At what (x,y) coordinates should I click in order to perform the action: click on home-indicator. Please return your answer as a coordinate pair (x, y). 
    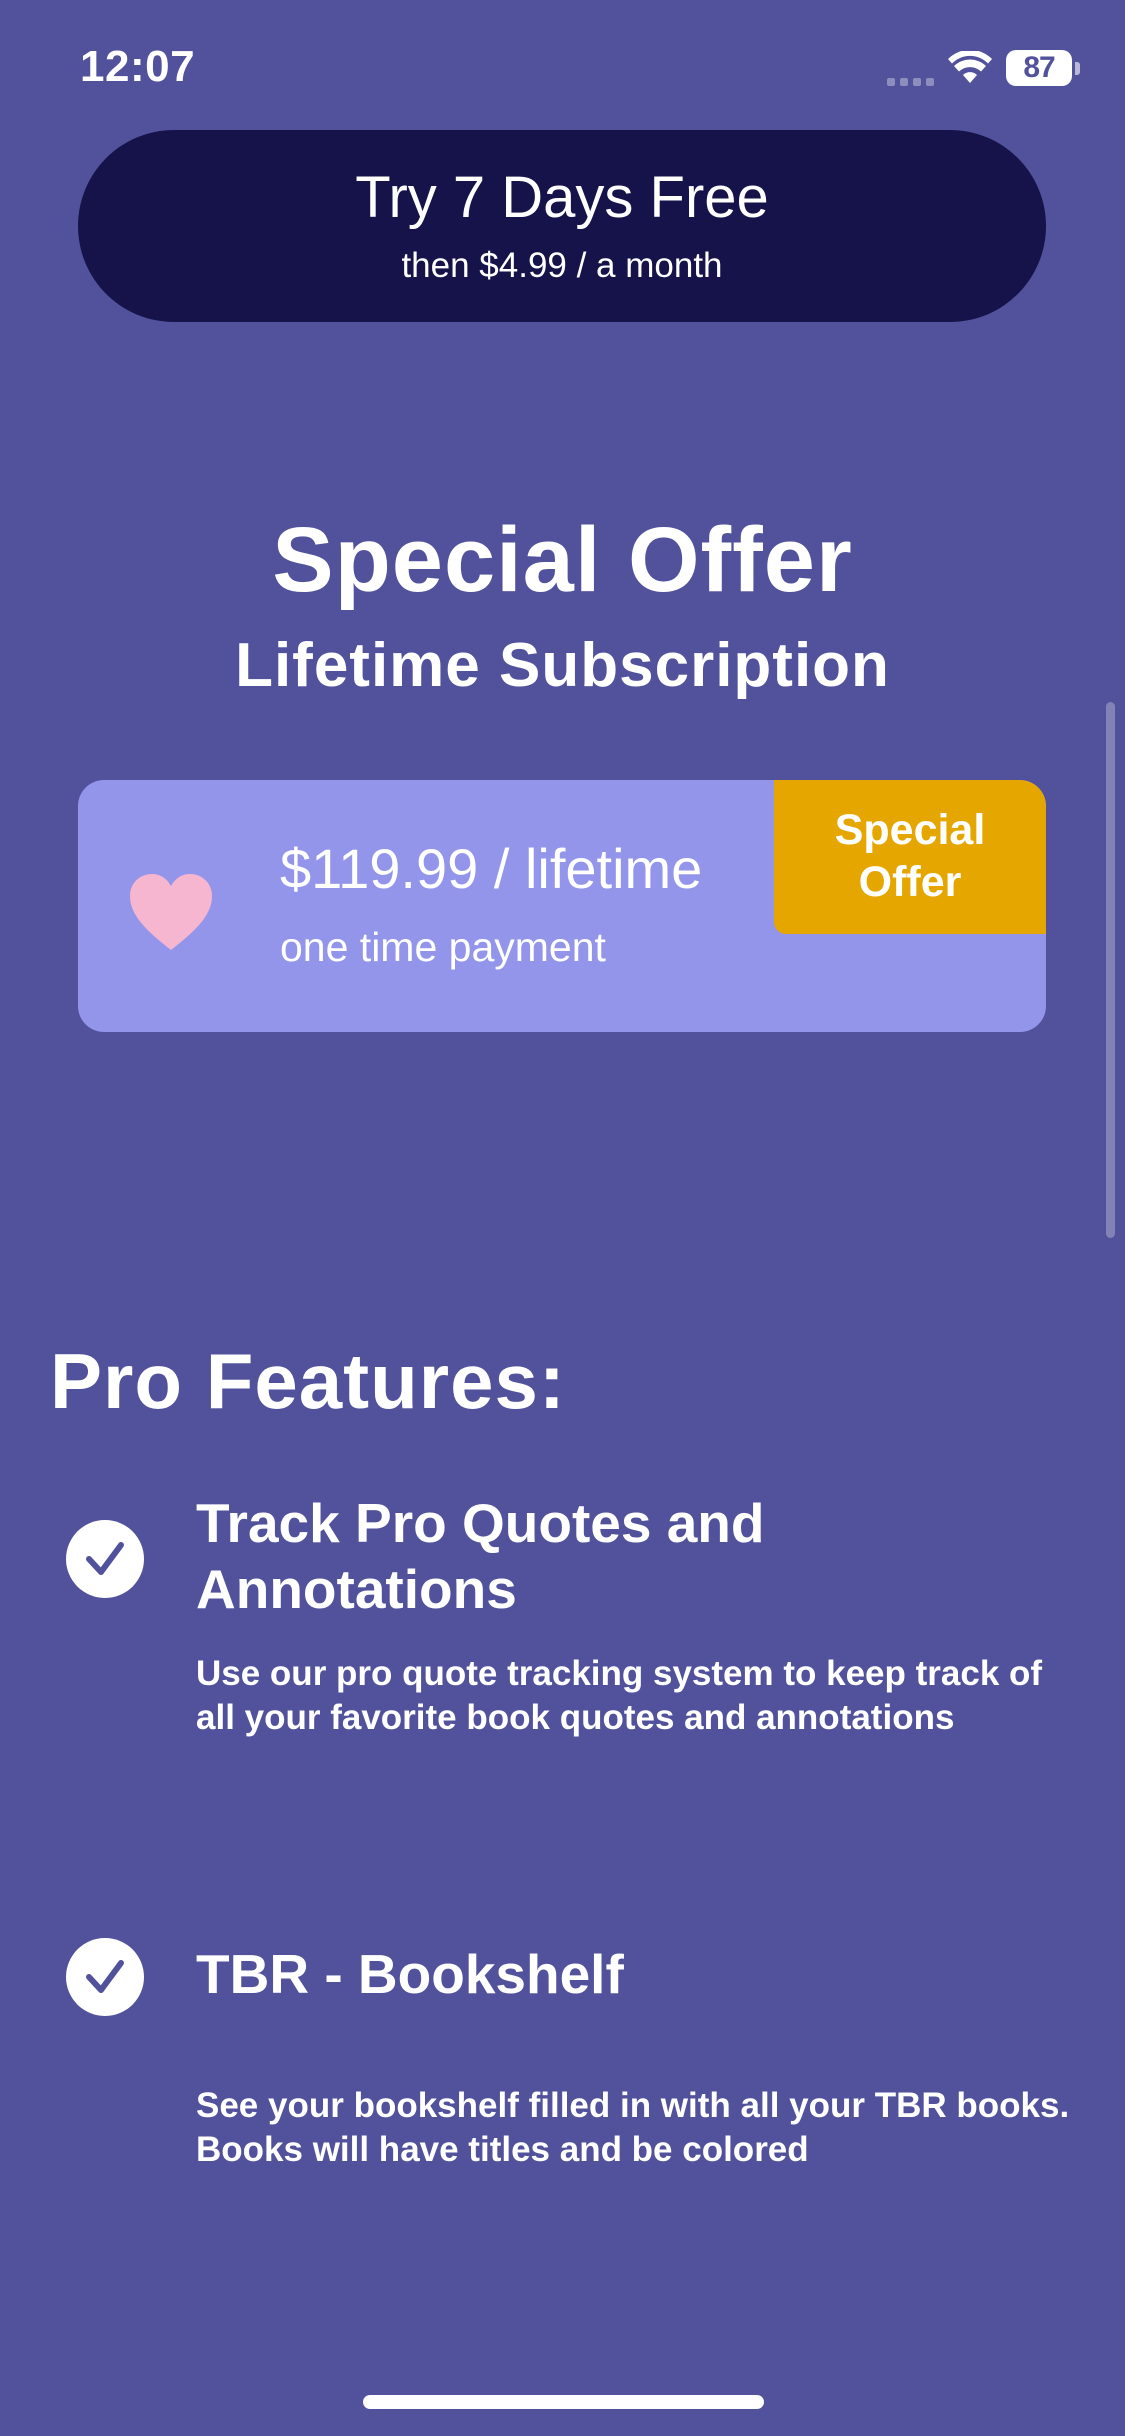
    Looking at the image, I should click on (563, 2402).